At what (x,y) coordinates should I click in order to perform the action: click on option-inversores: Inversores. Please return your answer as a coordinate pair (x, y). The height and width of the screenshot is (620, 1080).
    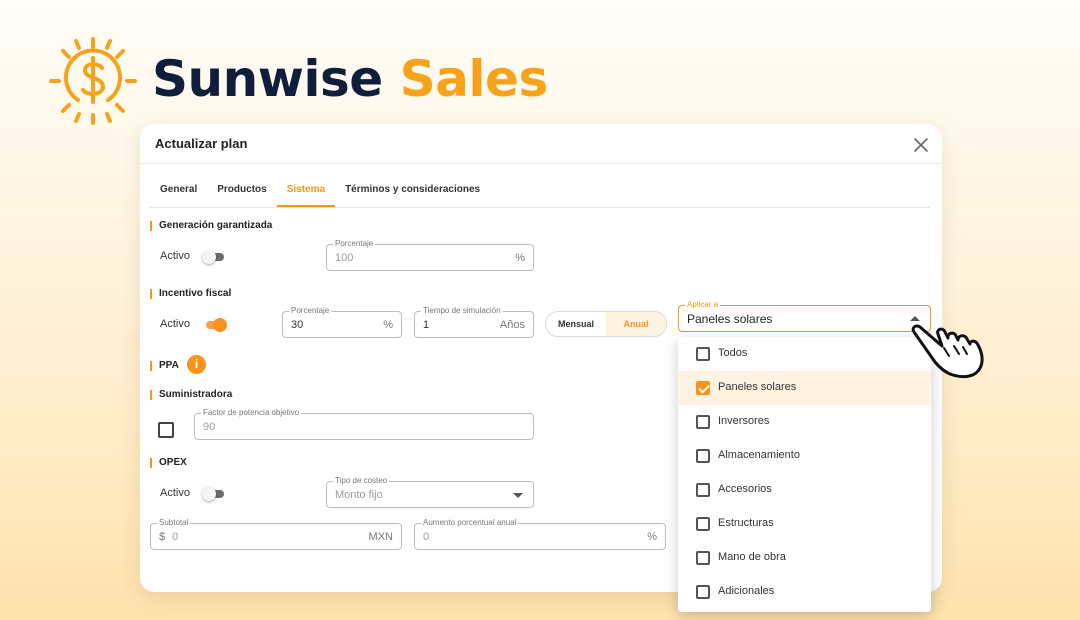
    Looking at the image, I should click on (804, 422).